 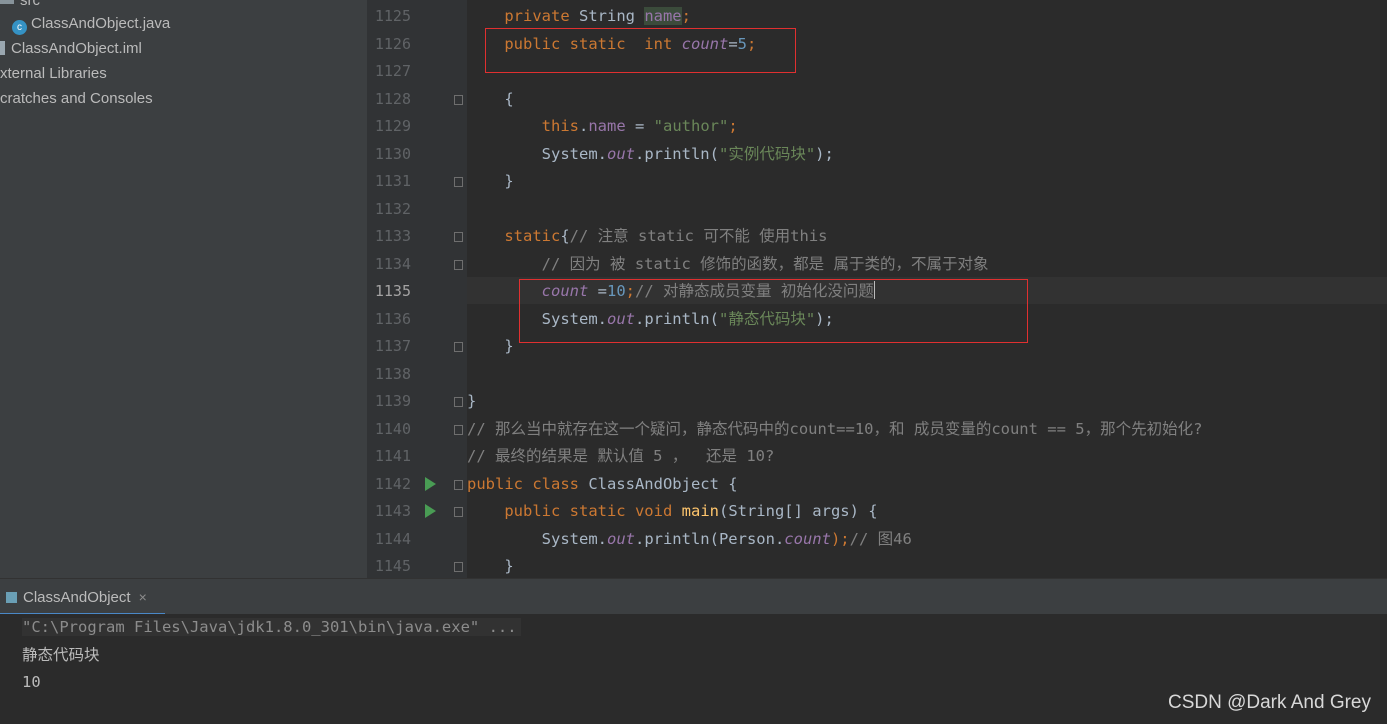 What do you see at coordinates (430, 484) in the screenshot?
I see `run-class-icon` at bounding box center [430, 484].